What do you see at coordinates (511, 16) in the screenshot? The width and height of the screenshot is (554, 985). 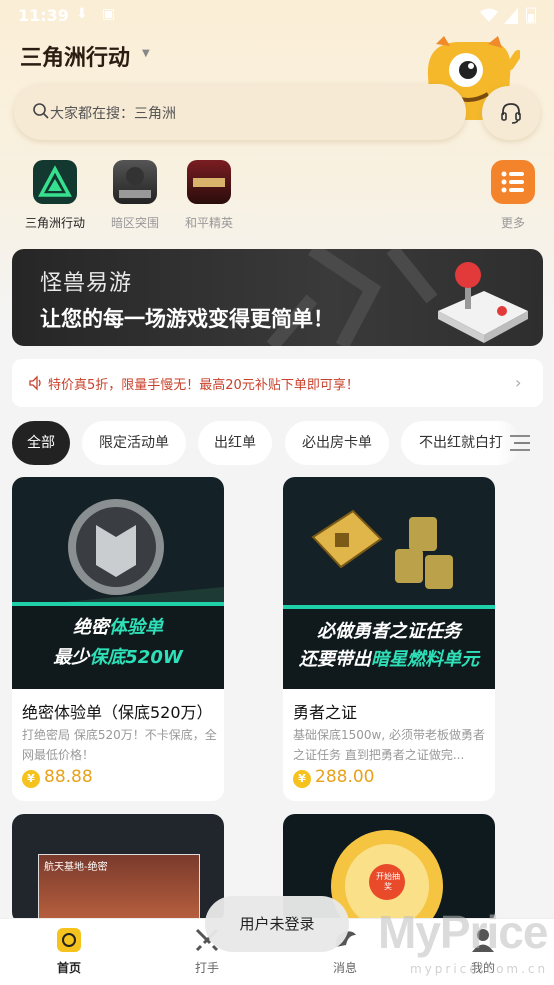 I see `signal-icon` at bounding box center [511, 16].